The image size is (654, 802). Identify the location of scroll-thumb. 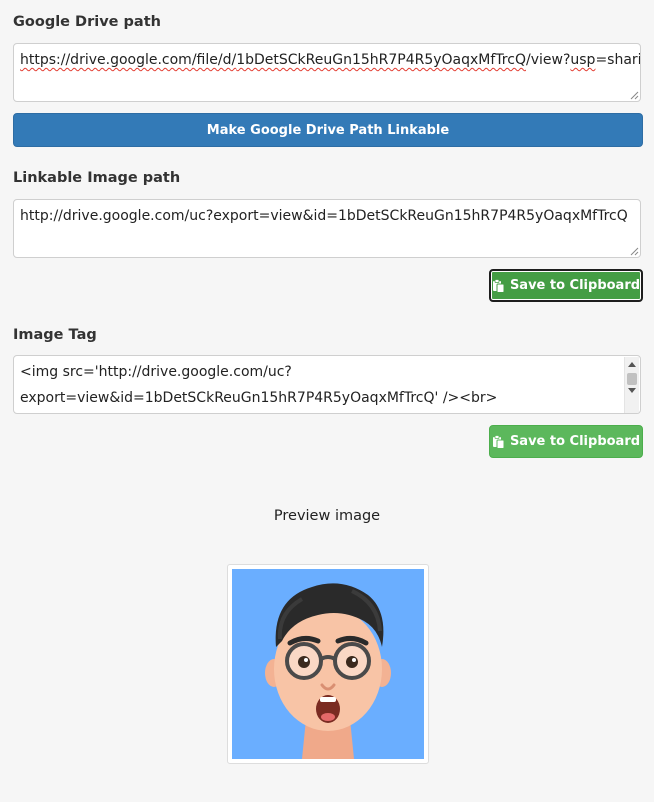
(632, 379).